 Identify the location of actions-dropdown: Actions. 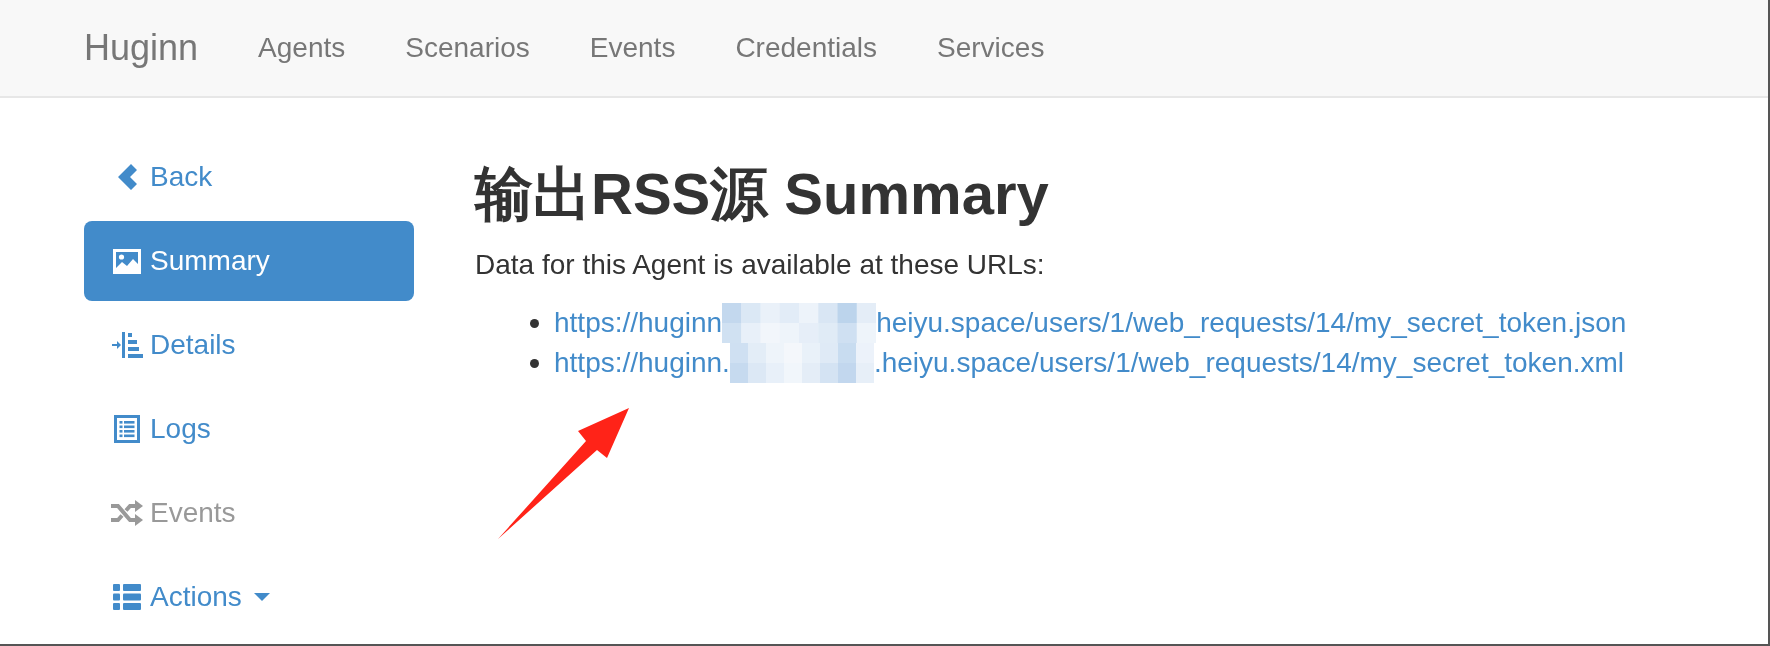
(249, 597).